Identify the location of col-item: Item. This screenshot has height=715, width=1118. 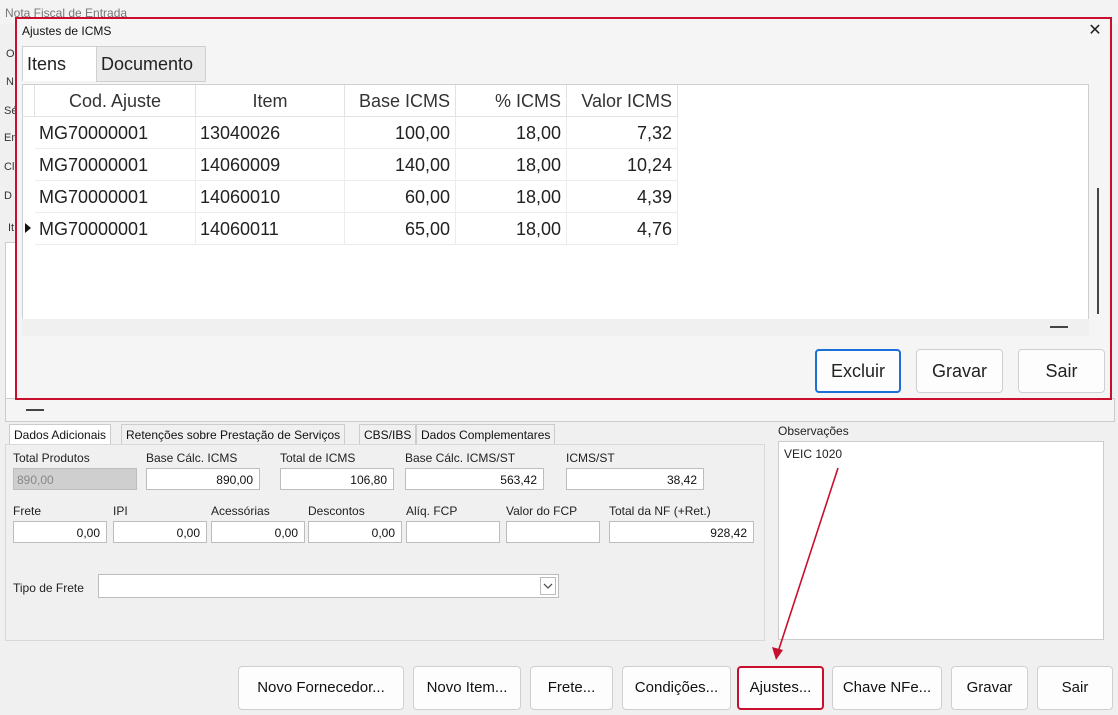
(270, 101).